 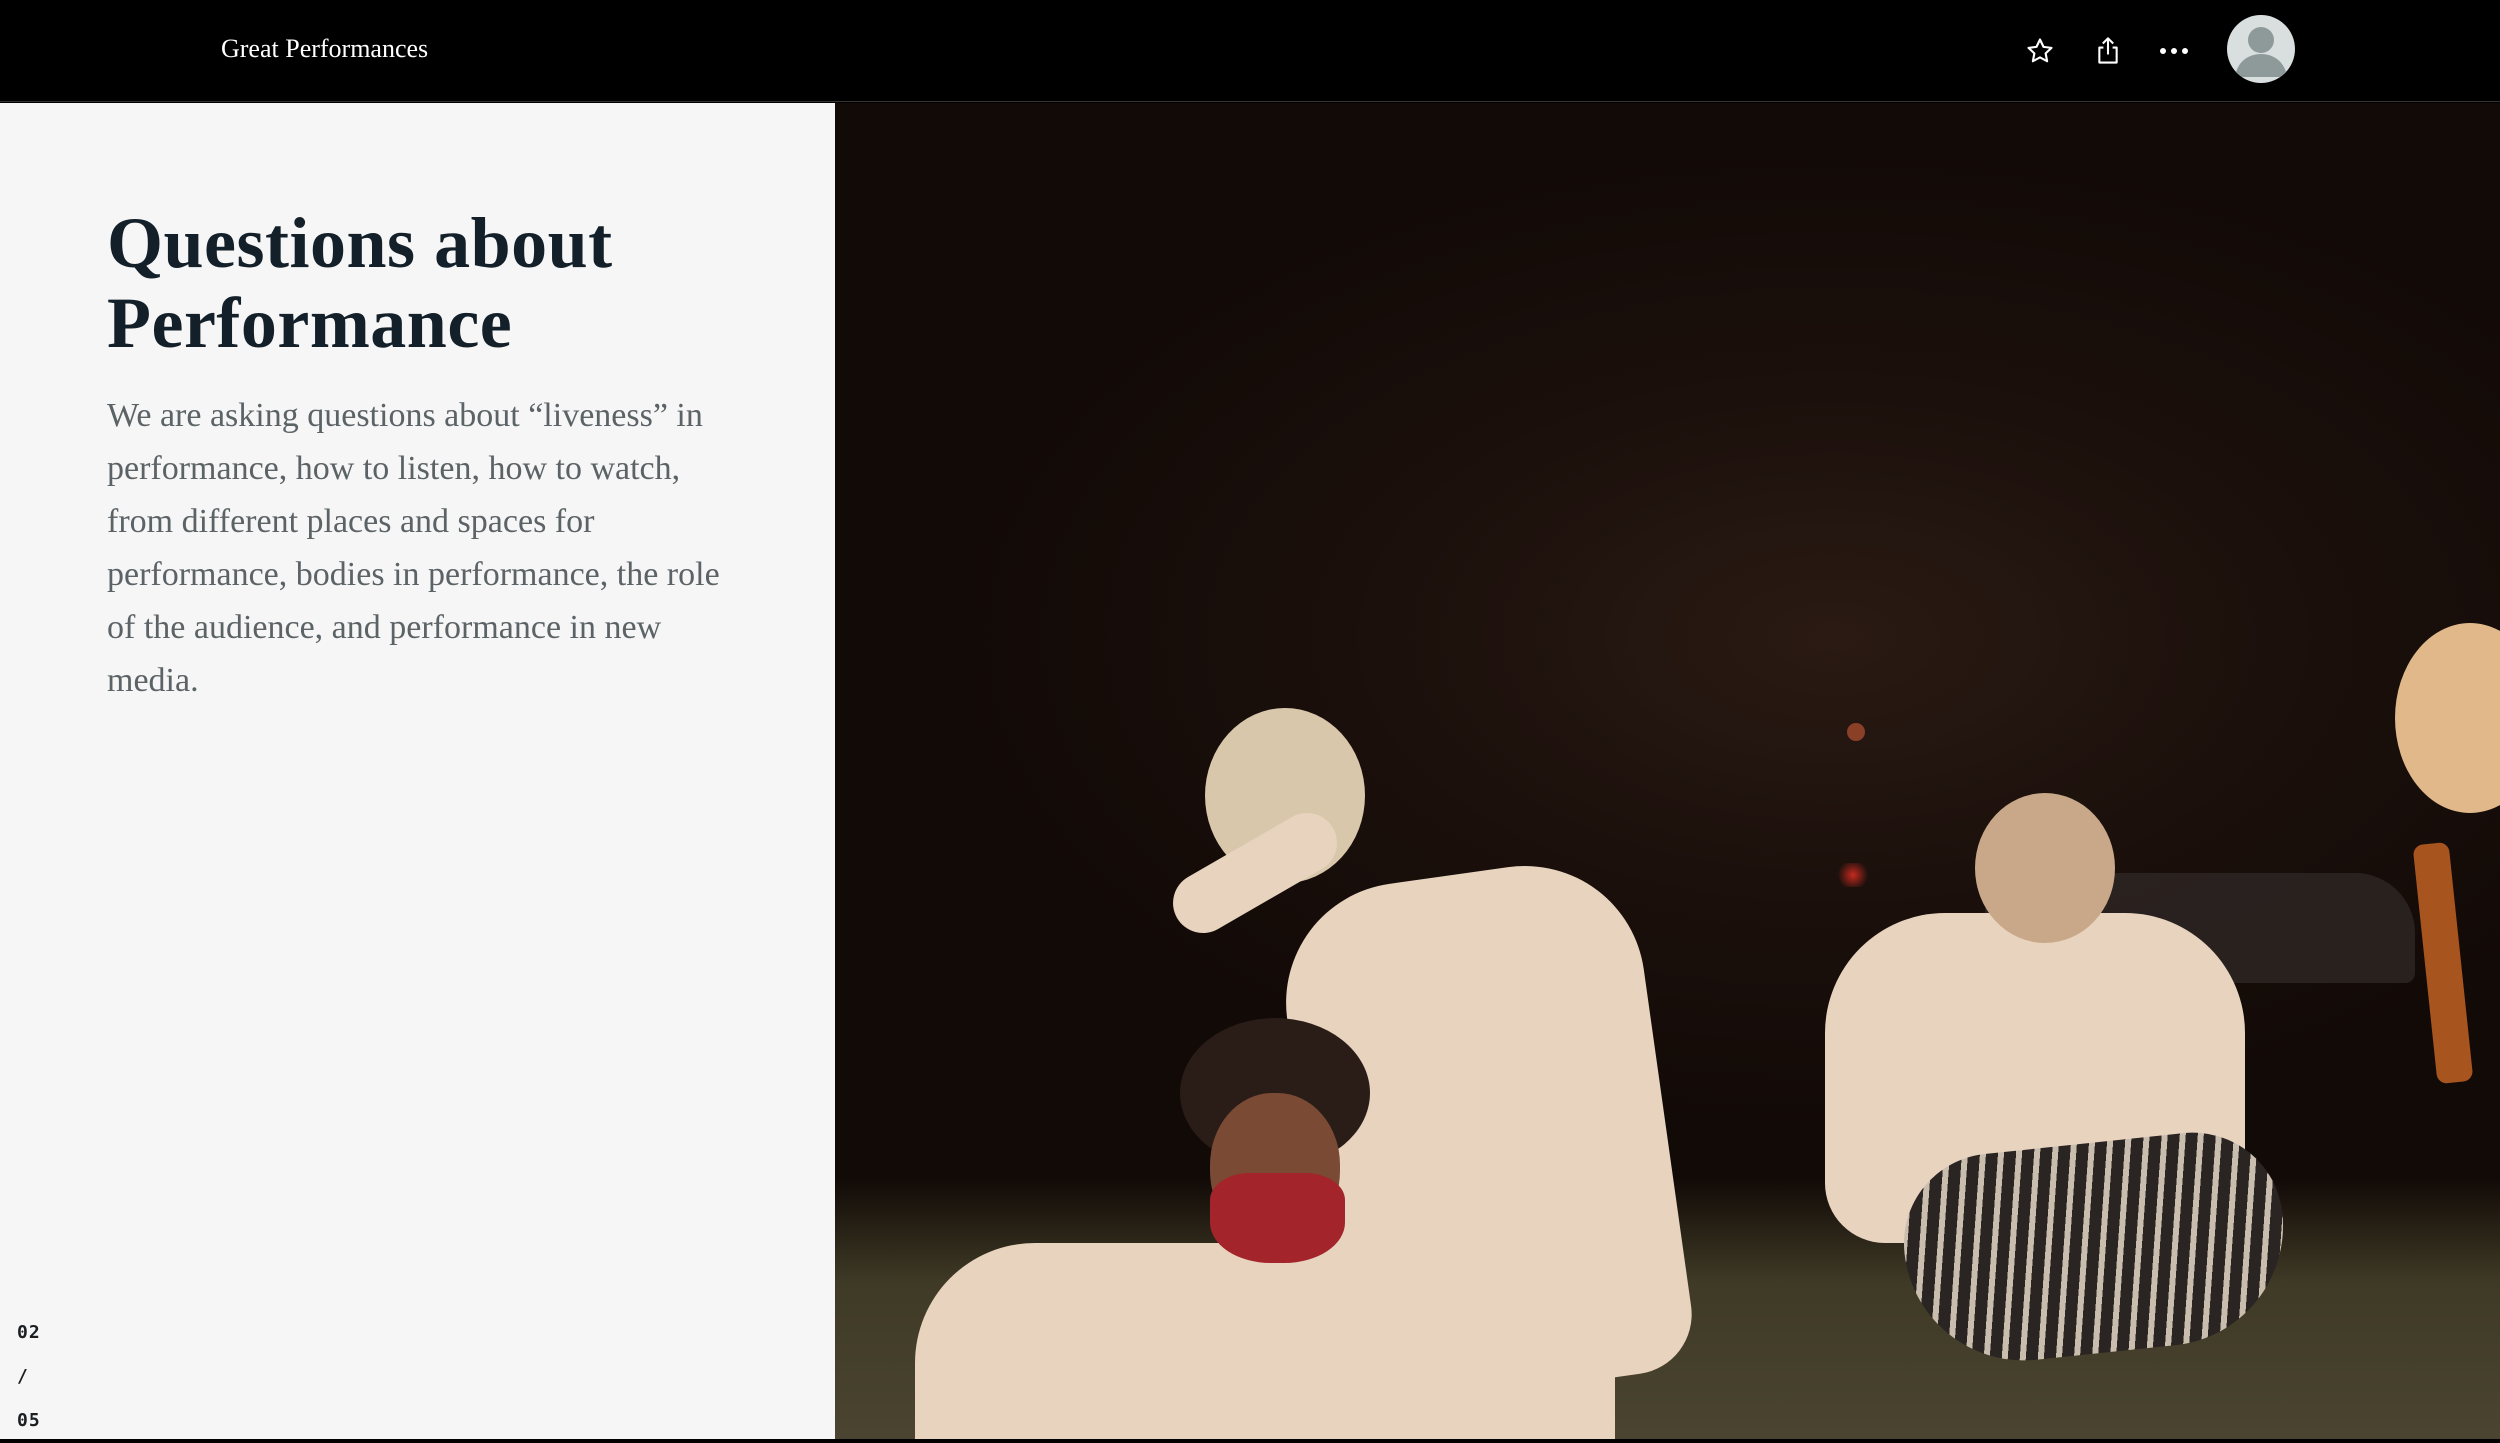 I want to click on share-button, so click(x=2108, y=51).